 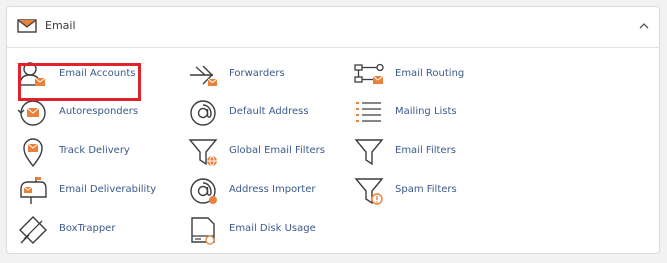 I want to click on item-label: Mailing Lists, so click(x=426, y=111).